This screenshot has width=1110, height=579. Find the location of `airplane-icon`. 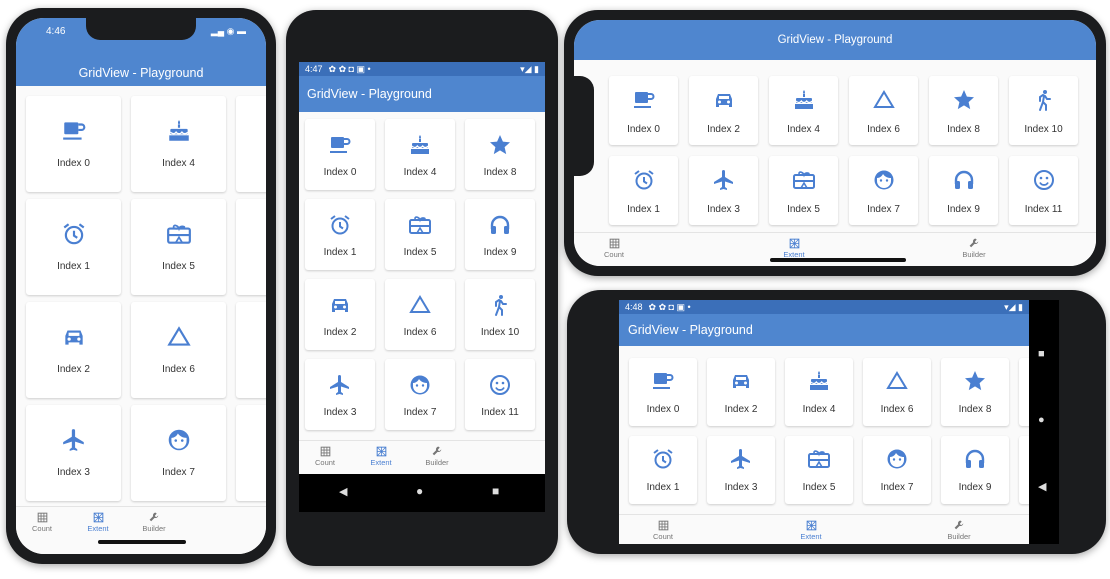

airplane-icon is located at coordinates (340, 385).